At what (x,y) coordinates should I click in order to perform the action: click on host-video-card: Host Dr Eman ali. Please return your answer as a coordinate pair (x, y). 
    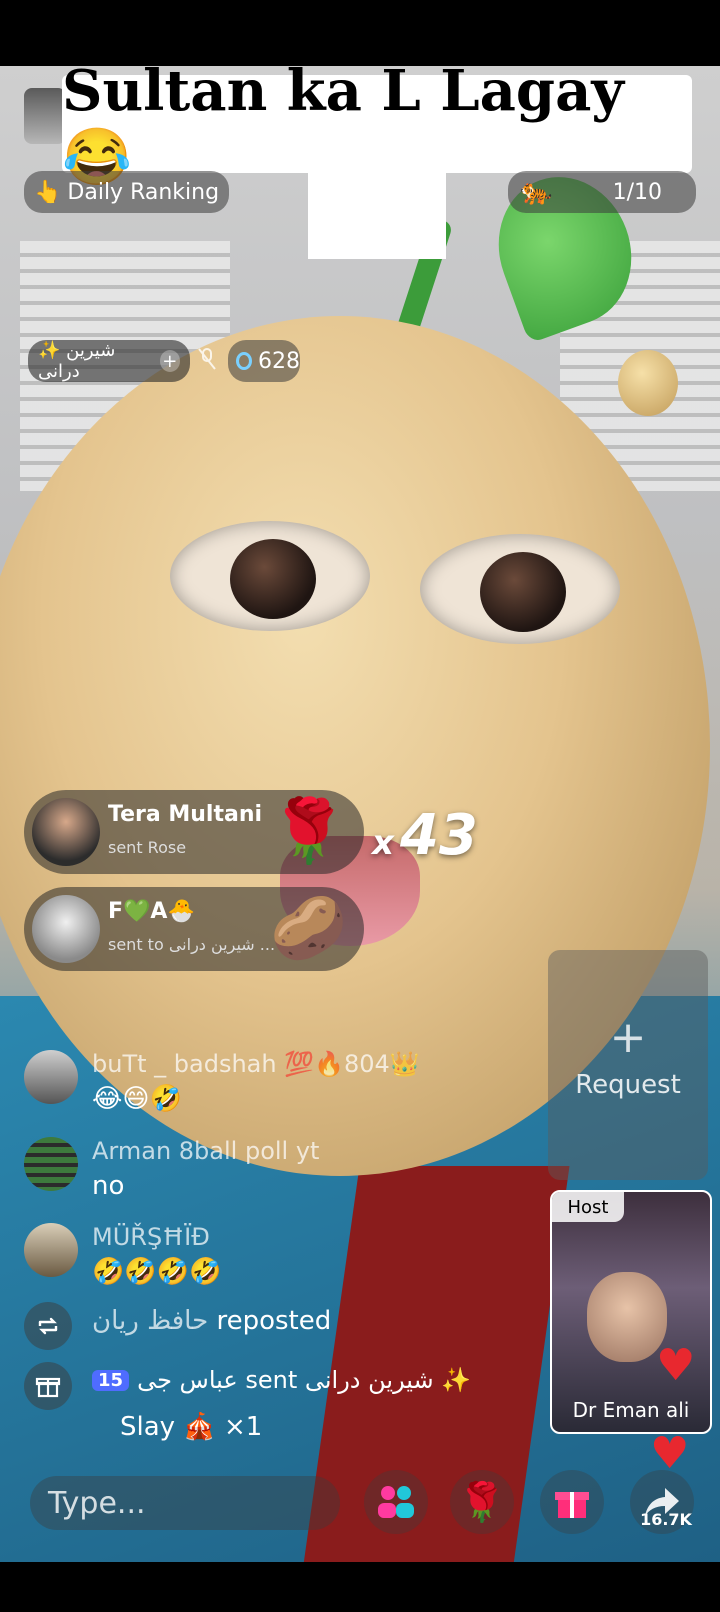
    Looking at the image, I should click on (631, 1312).